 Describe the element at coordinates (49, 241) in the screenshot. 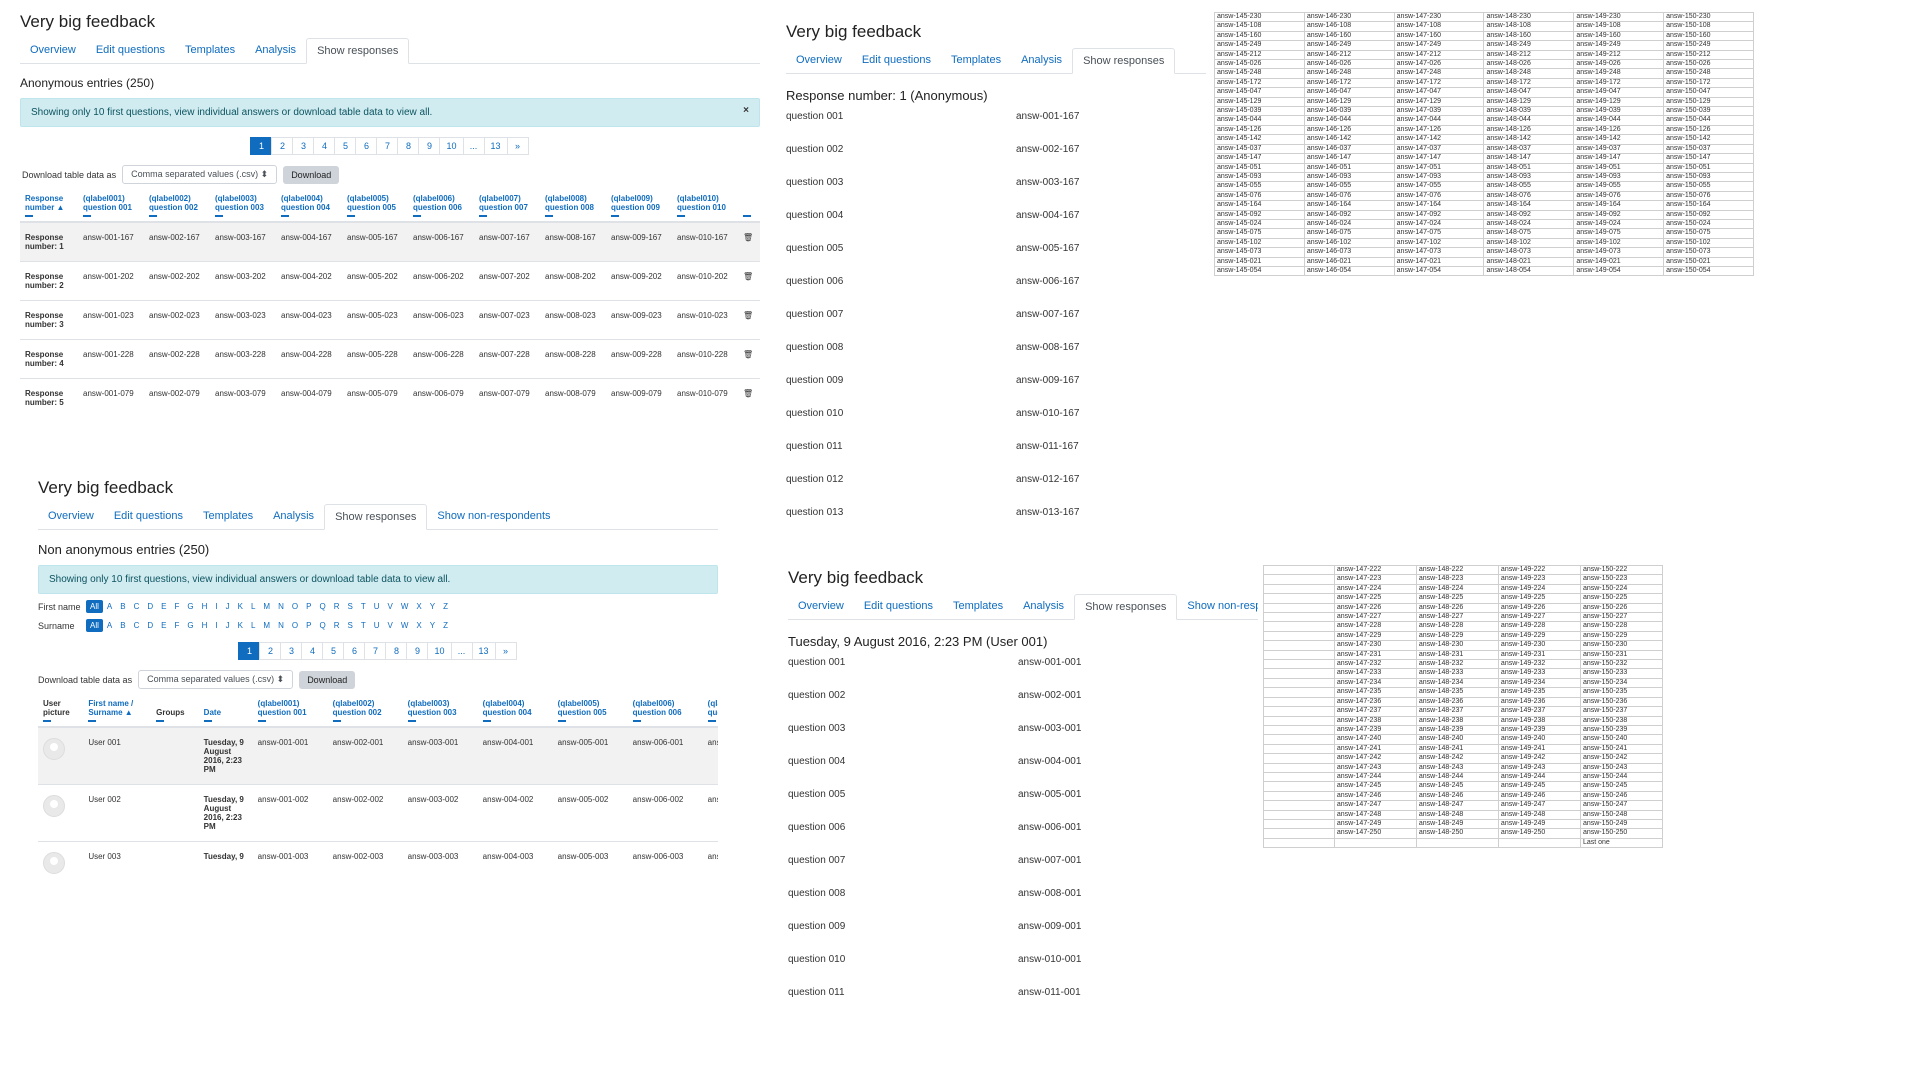

I see `response-number-link: Response number: 1` at that location.